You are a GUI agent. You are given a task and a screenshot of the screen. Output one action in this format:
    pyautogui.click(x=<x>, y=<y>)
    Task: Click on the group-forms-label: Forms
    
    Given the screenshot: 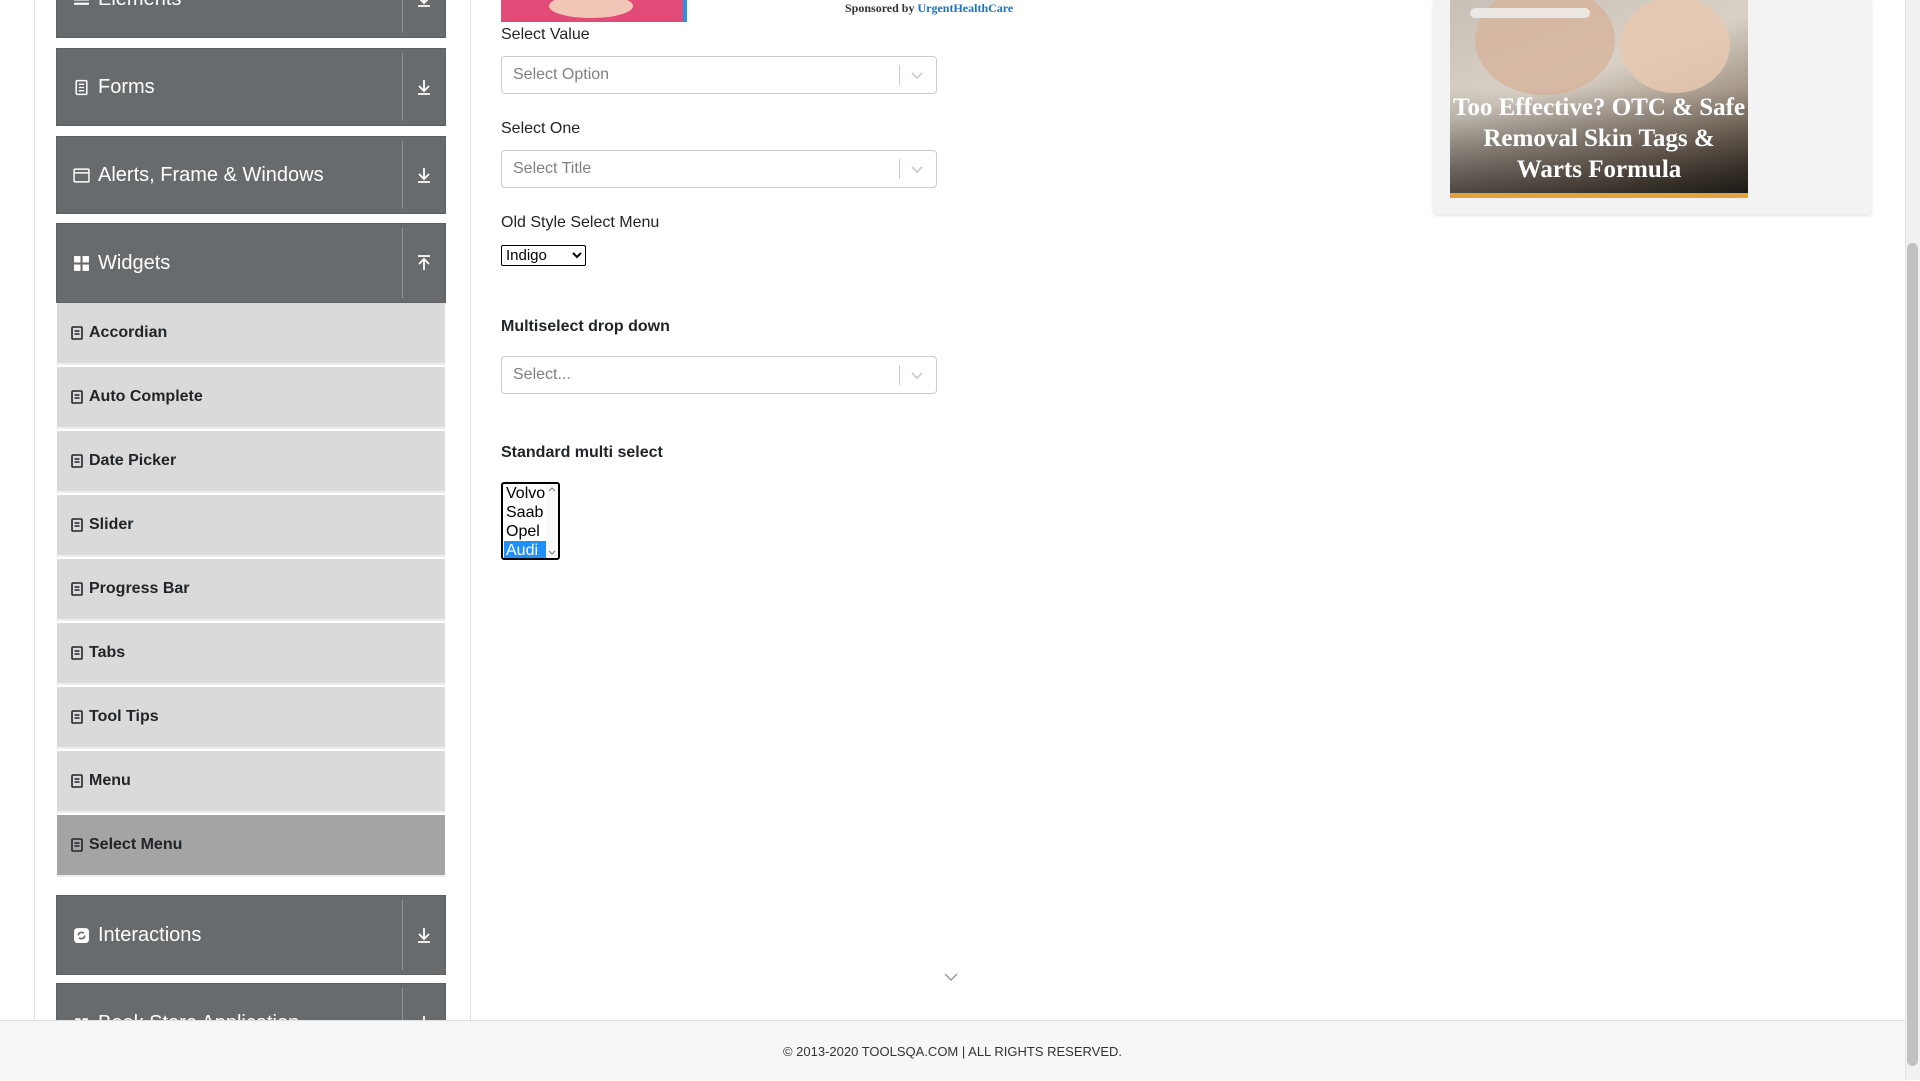 What is the action you would take?
    pyautogui.click(x=126, y=87)
    